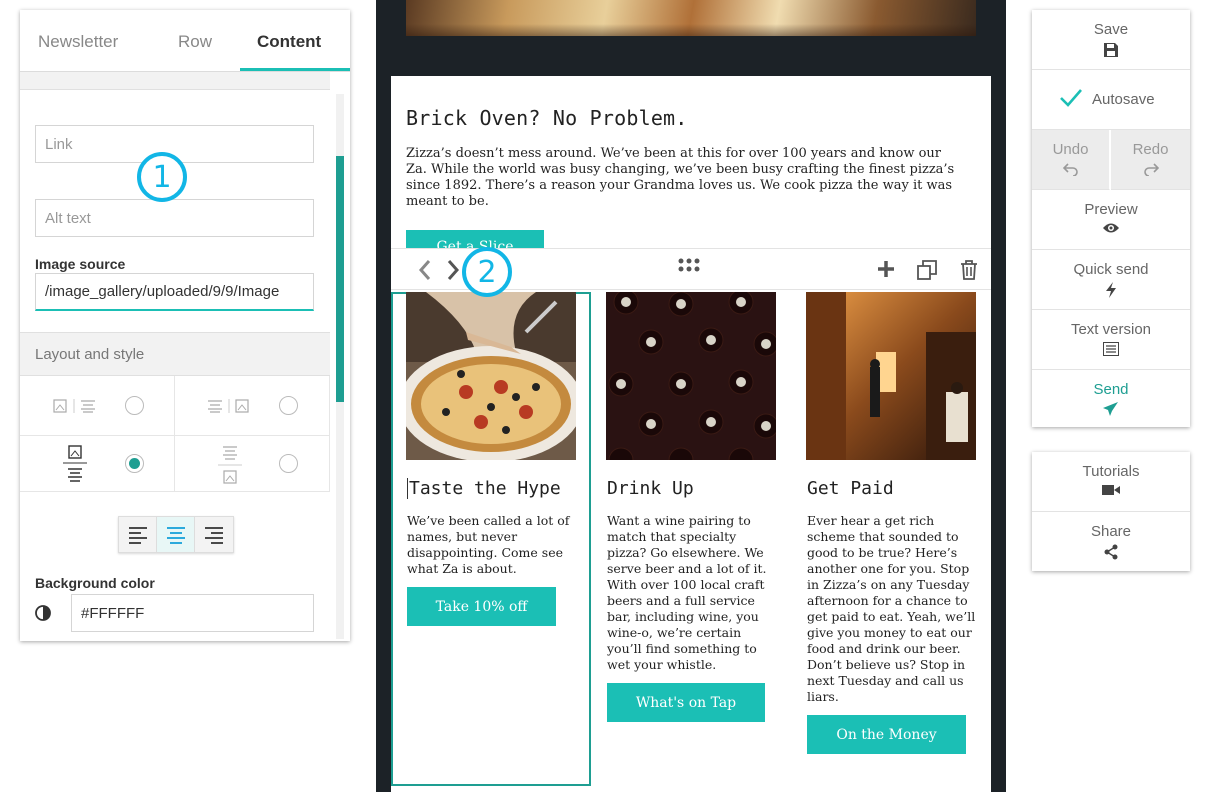 The height and width of the screenshot is (792, 1205). I want to click on duplicate-icon, so click(927, 271).